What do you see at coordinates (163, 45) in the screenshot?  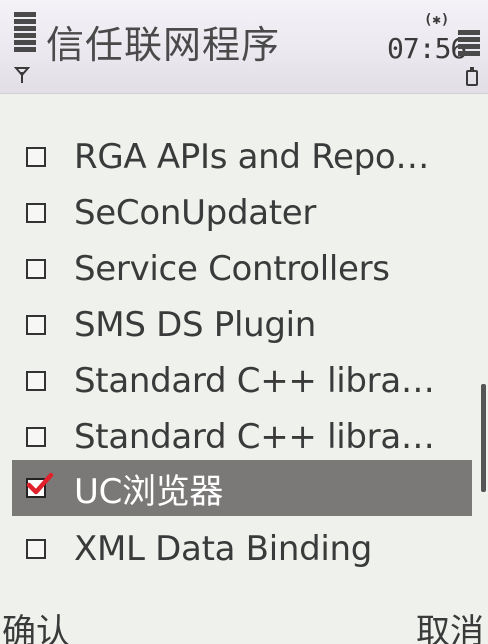 I see `page-title: 信任联网程序` at bounding box center [163, 45].